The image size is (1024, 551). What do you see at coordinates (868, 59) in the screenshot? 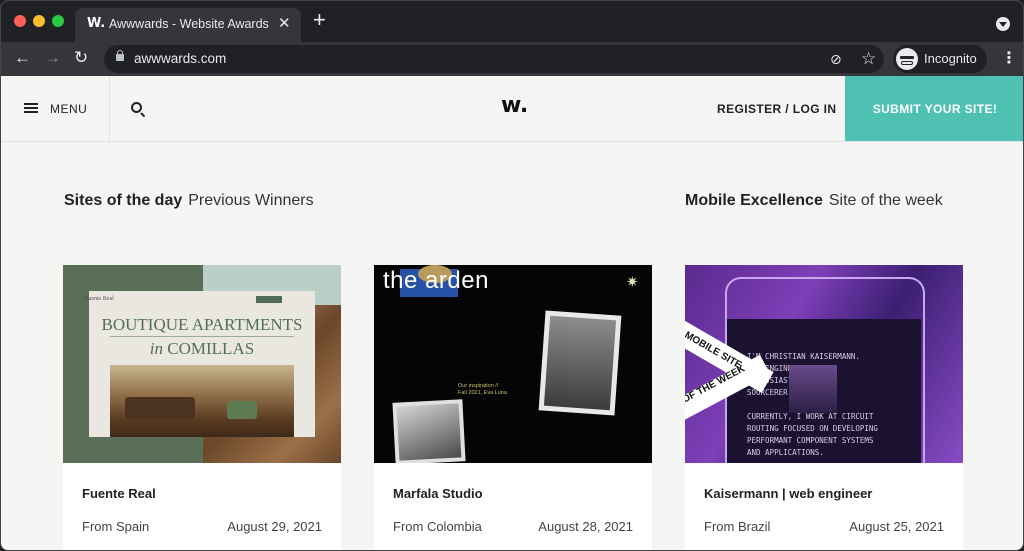
I see `bookmark-star-icon: ☆` at bounding box center [868, 59].